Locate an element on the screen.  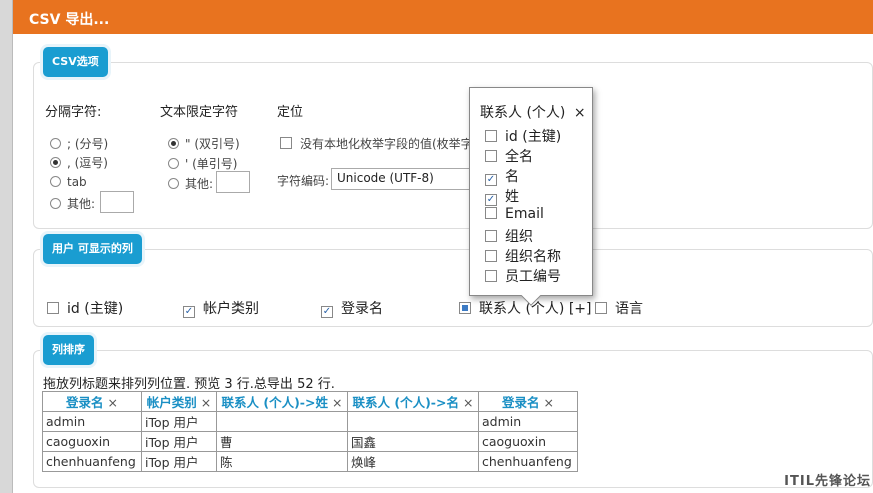
popup-subfield-option: 组织名称 is located at coordinates (523, 256).